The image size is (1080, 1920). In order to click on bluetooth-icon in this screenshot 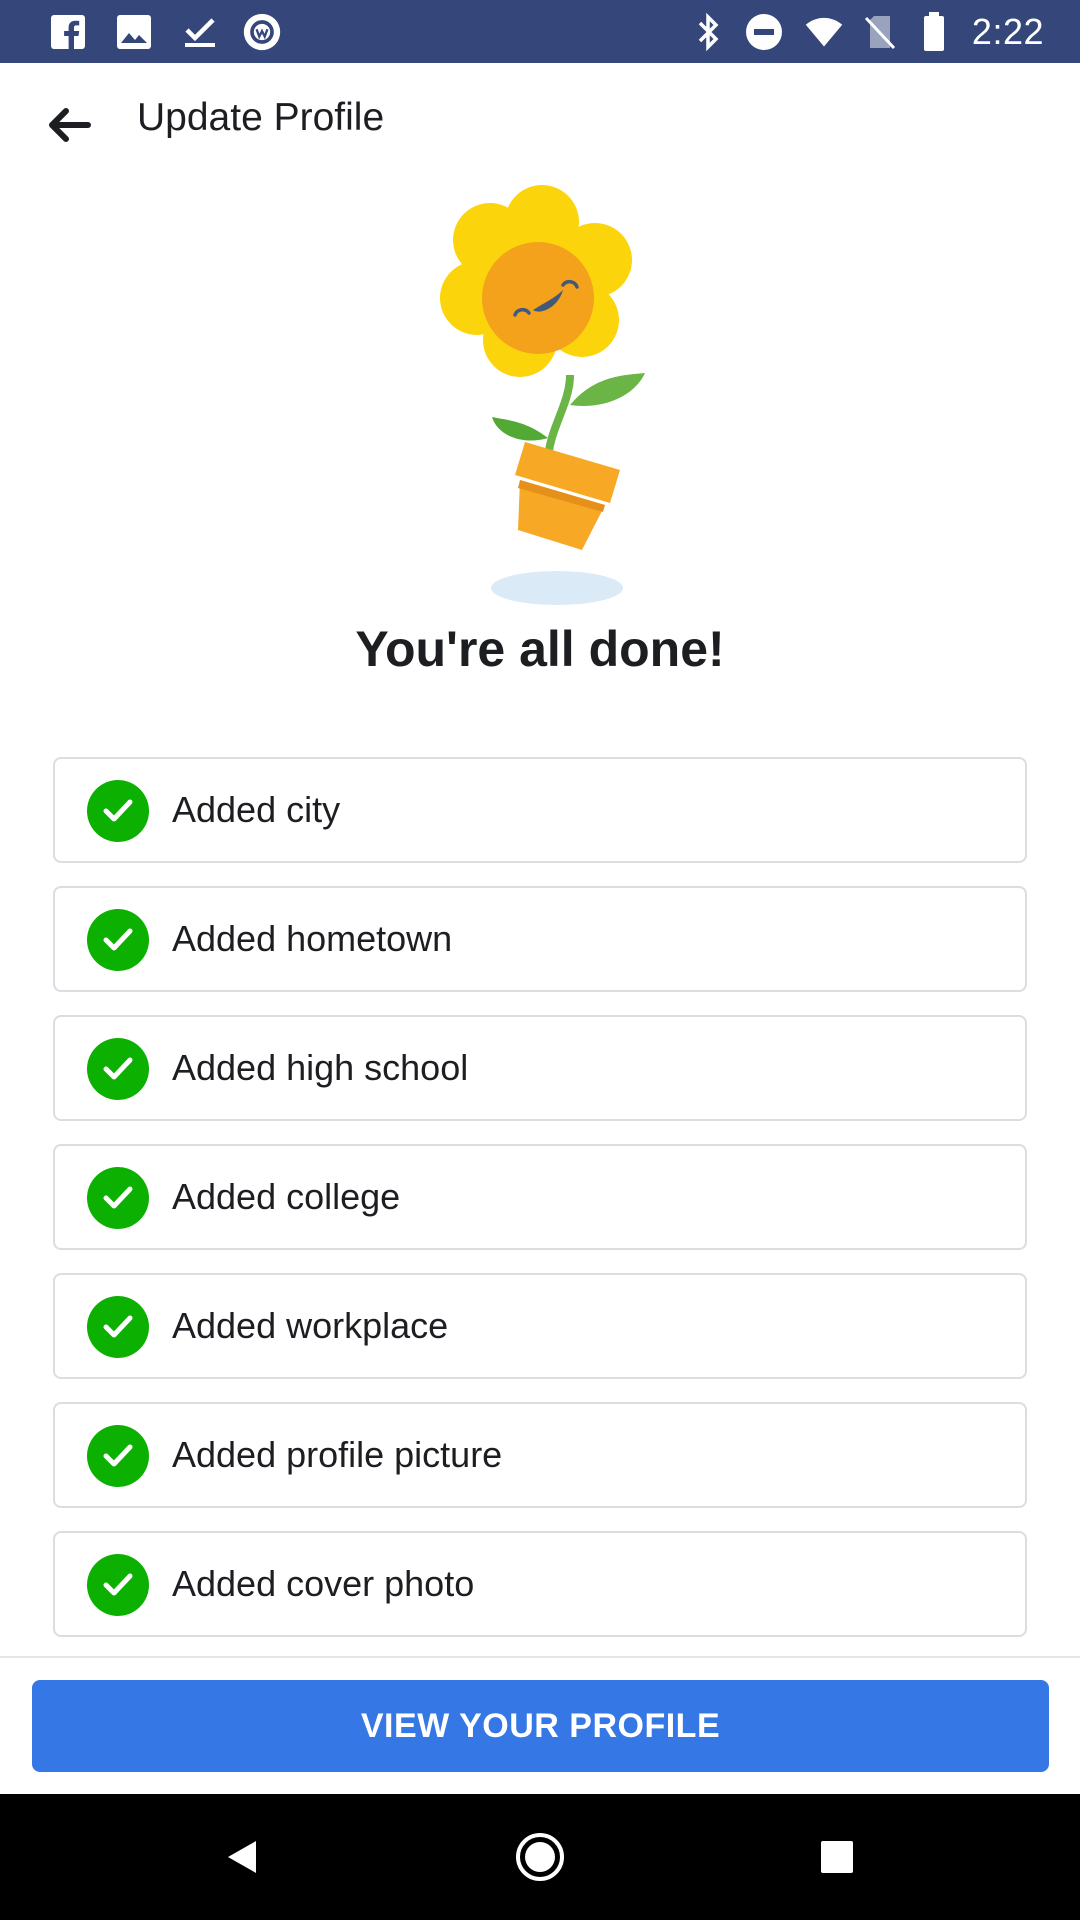, I will do `click(708, 32)`.